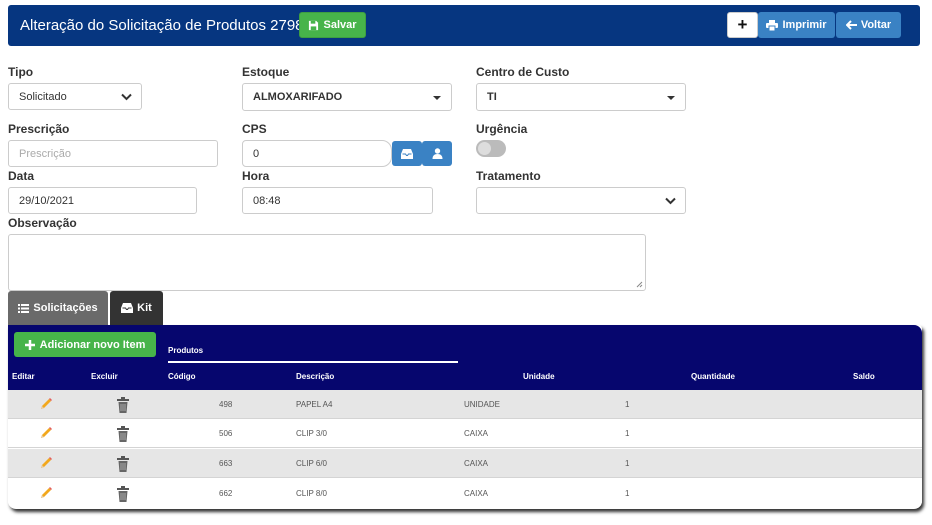  What do you see at coordinates (851, 25) in the screenshot?
I see `arrow-left-icon` at bounding box center [851, 25].